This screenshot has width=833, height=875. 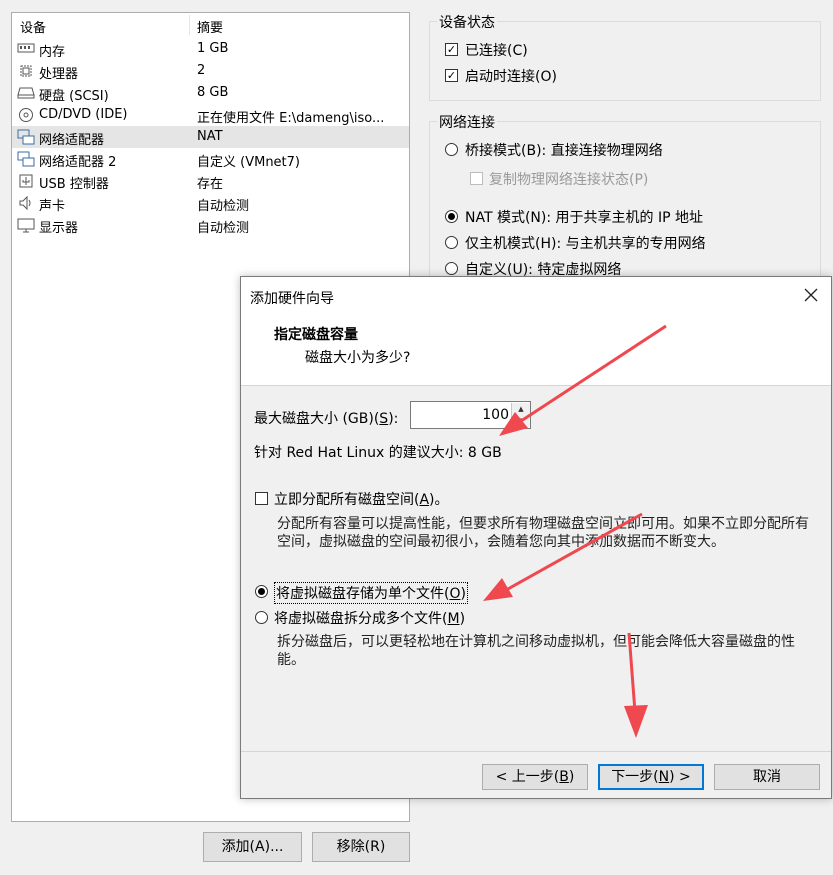 What do you see at coordinates (511, 76) in the screenshot?
I see `connect-on-power-on-label: 启动时连接(O)` at bounding box center [511, 76].